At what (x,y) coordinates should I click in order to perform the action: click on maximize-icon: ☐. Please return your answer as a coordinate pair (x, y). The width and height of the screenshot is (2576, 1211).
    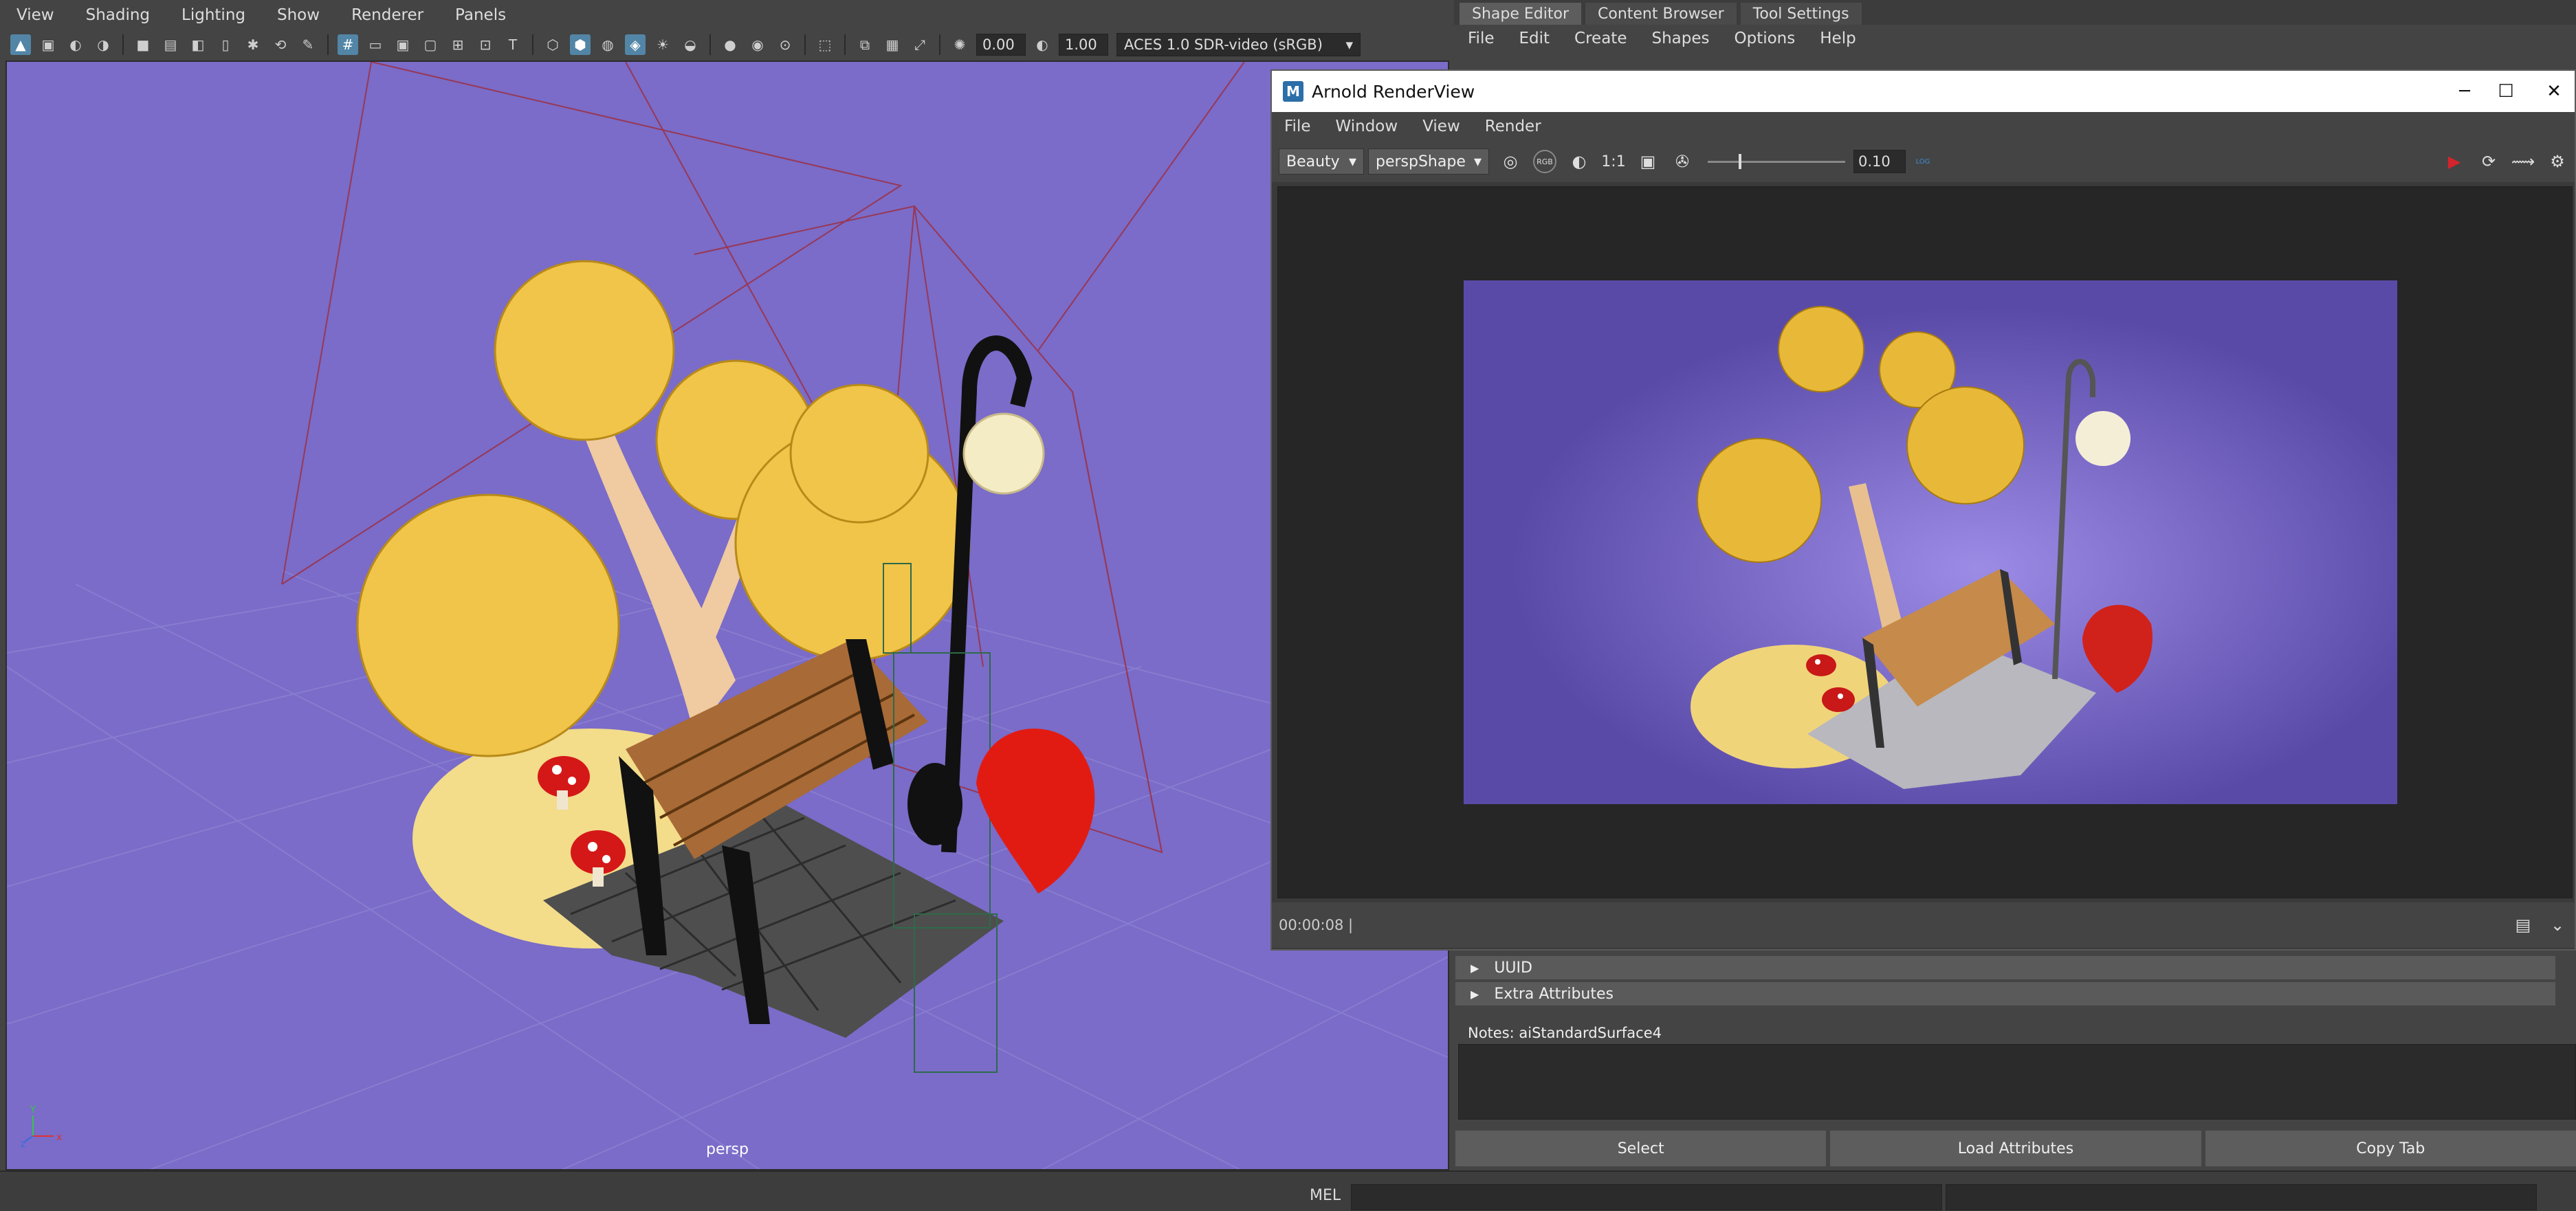
    Looking at the image, I should click on (2506, 91).